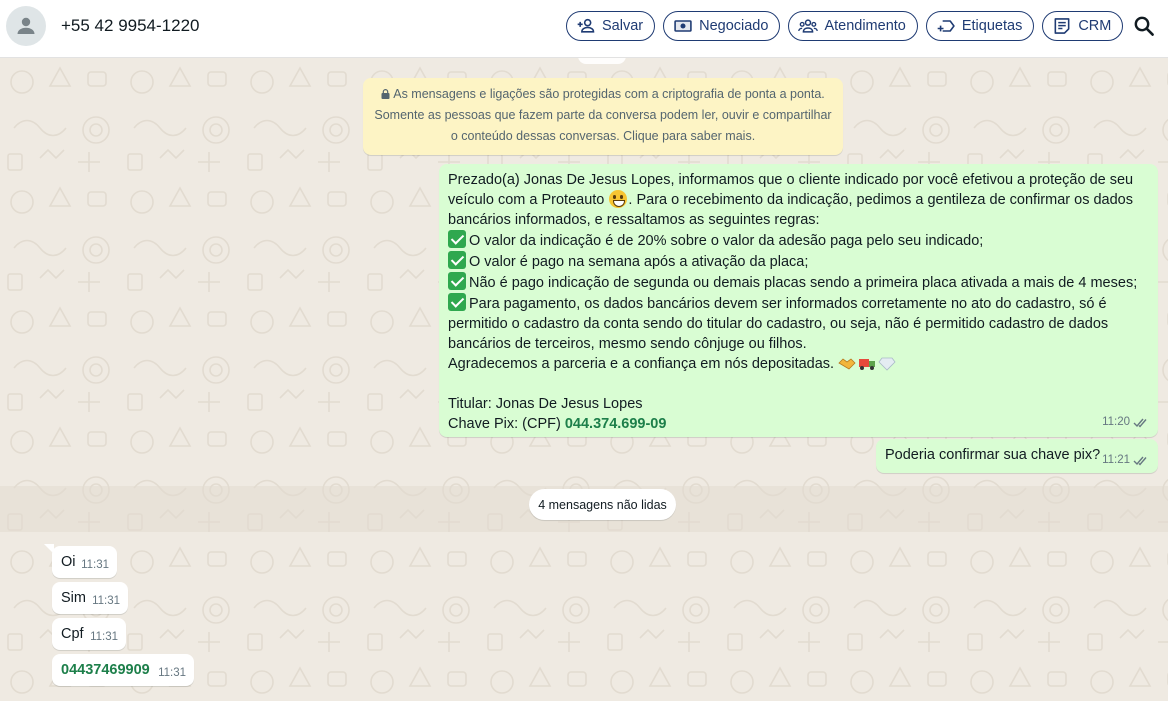  I want to click on message-meta: 11:21, so click(1125, 460).